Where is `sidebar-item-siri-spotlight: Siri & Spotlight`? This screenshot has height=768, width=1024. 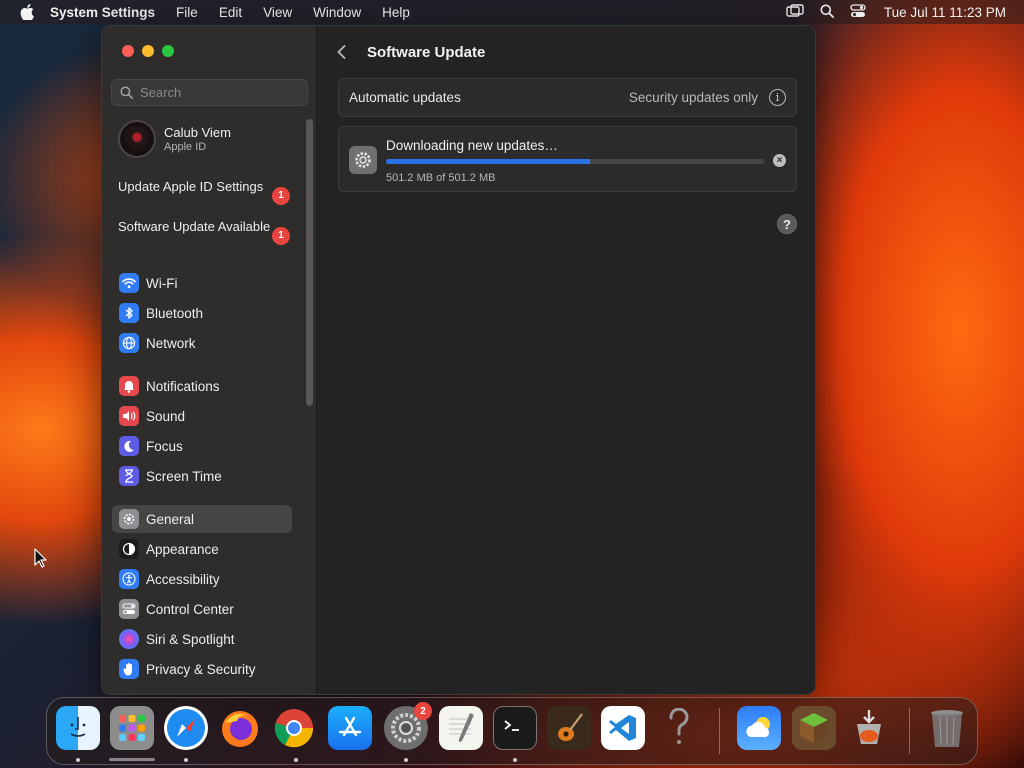
sidebar-item-siri-spotlight: Siri & Spotlight is located at coordinates (202, 639).